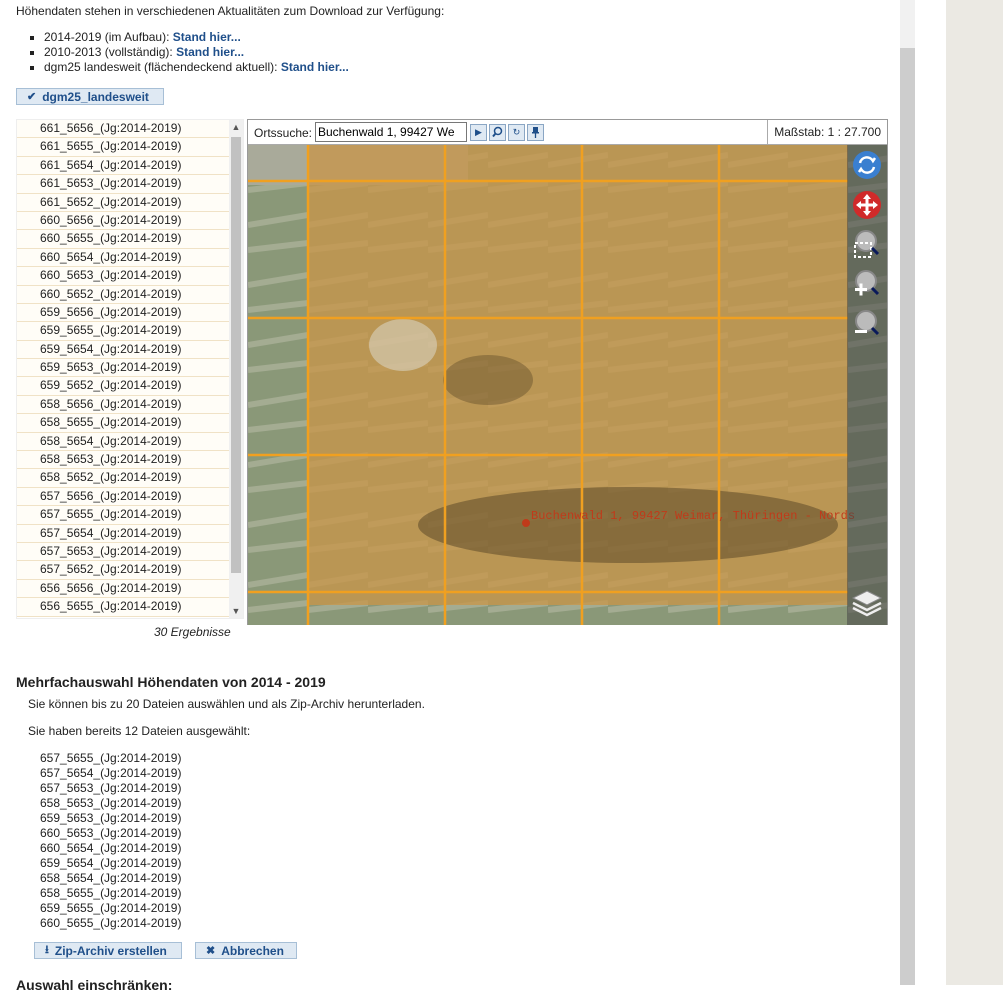 This screenshot has width=1003, height=993. What do you see at coordinates (867, 245) in the screenshot?
I see `zoom-box-icon` at bounding box center [867, 245].